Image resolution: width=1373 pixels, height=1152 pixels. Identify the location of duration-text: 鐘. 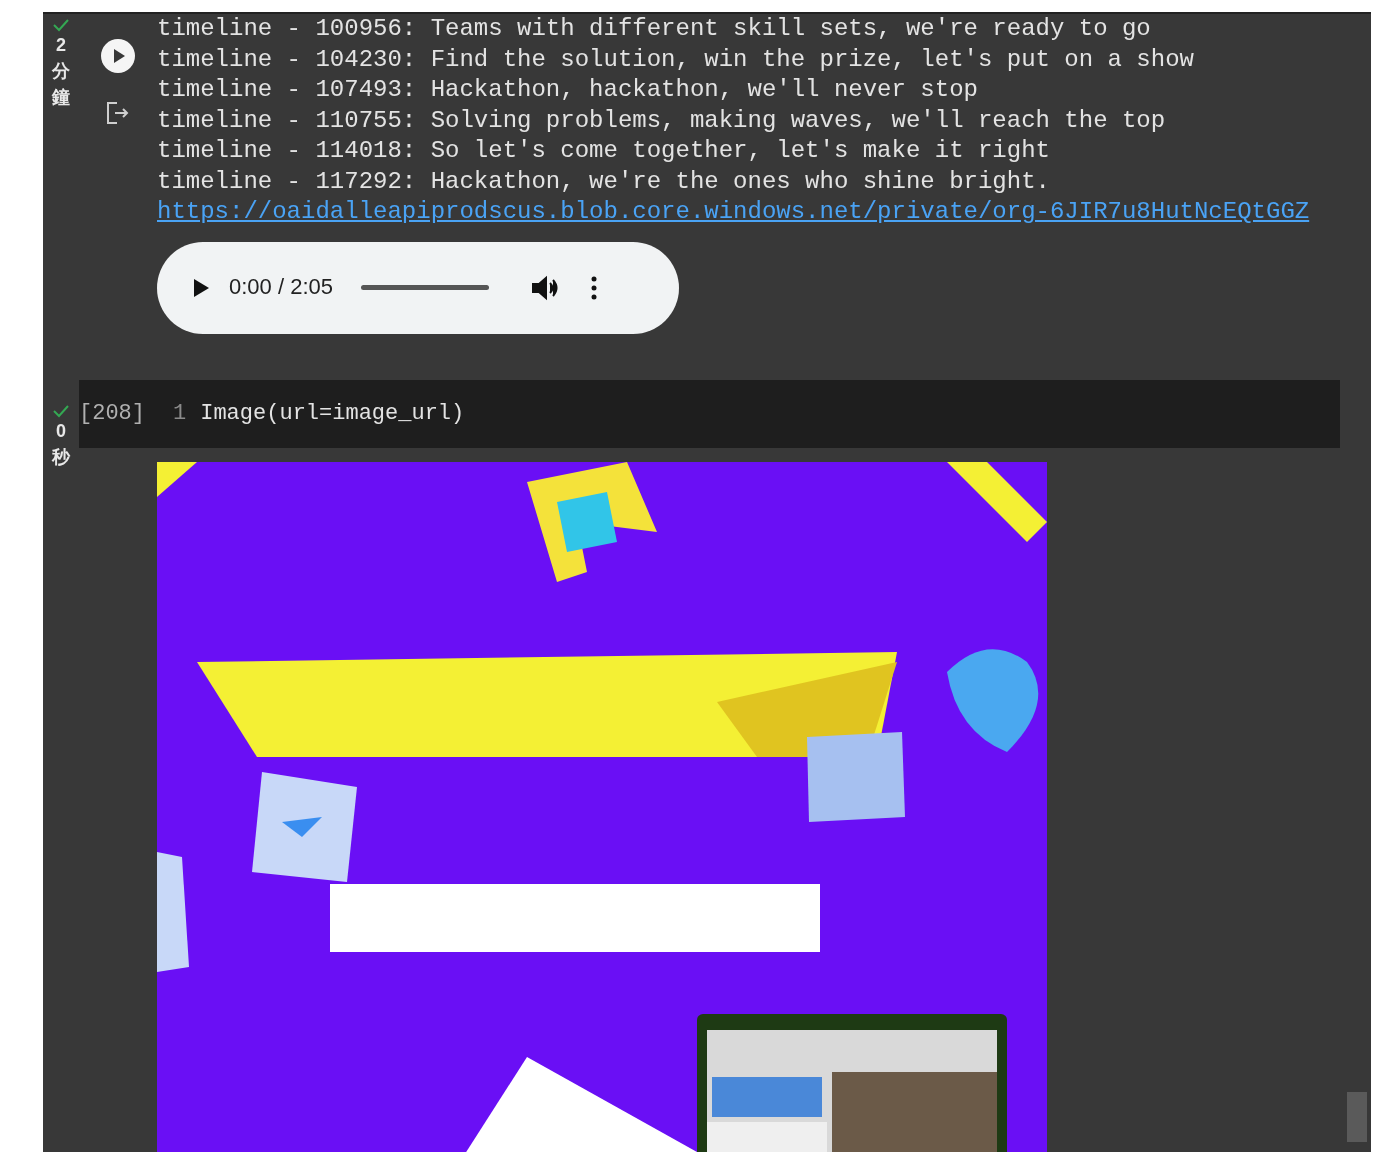
(61, 97).